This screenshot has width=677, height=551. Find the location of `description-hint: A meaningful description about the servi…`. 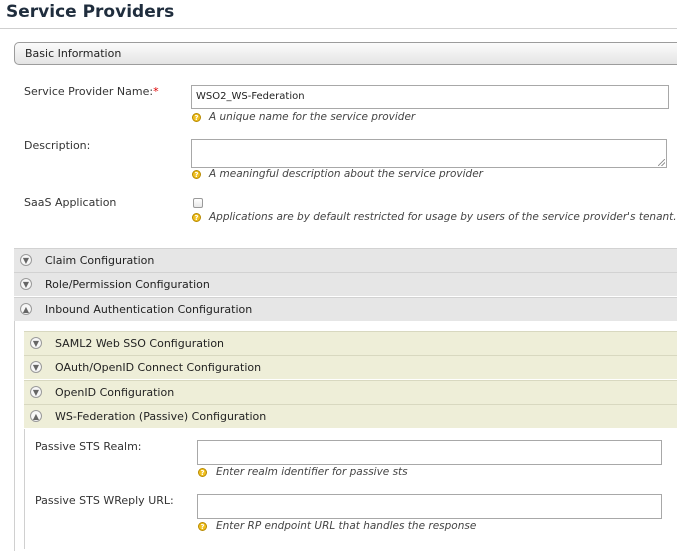

description-hint: A meaningful description about the servi… is located at coordinates (346, 174).